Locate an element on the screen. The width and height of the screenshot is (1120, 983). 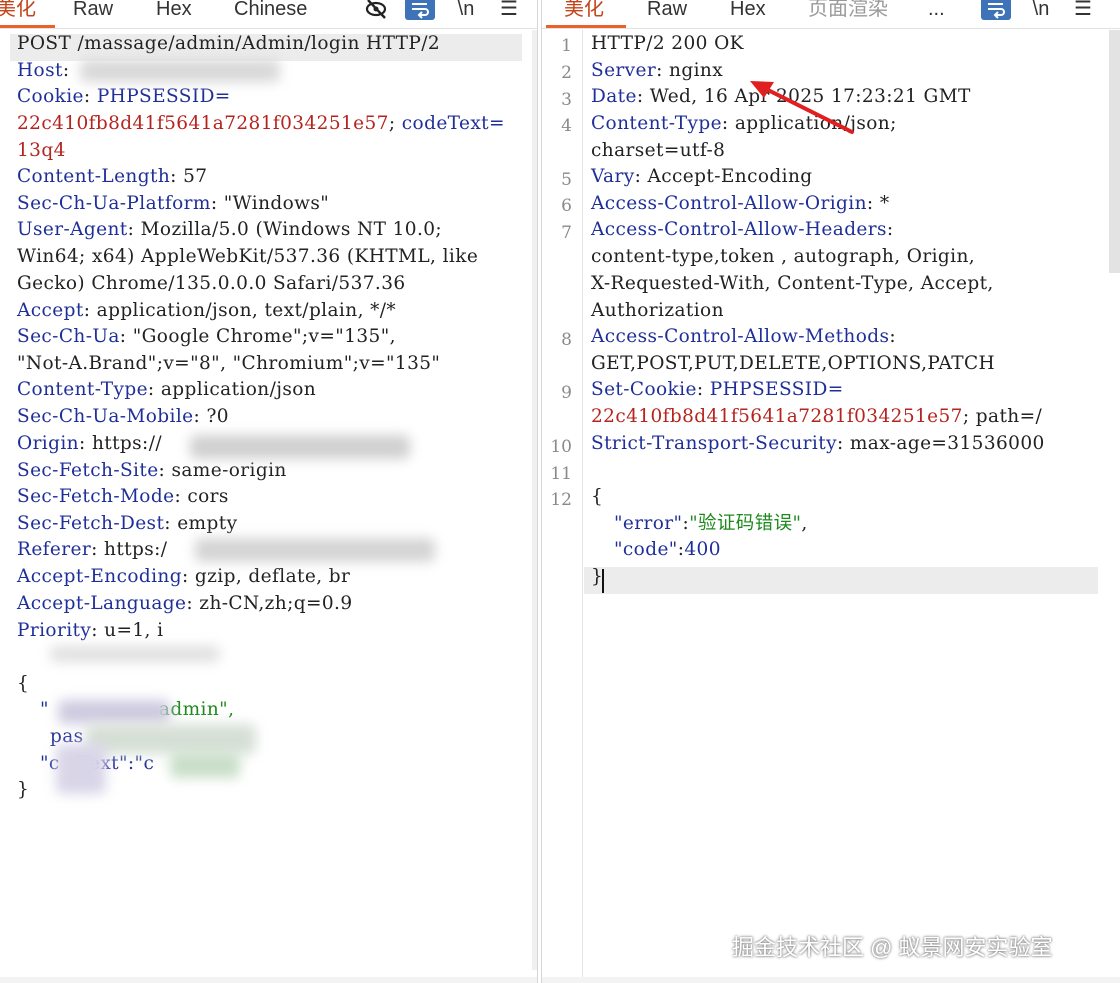
header-content-type: Content-Type: application/json is located at coordinates (167, 389).